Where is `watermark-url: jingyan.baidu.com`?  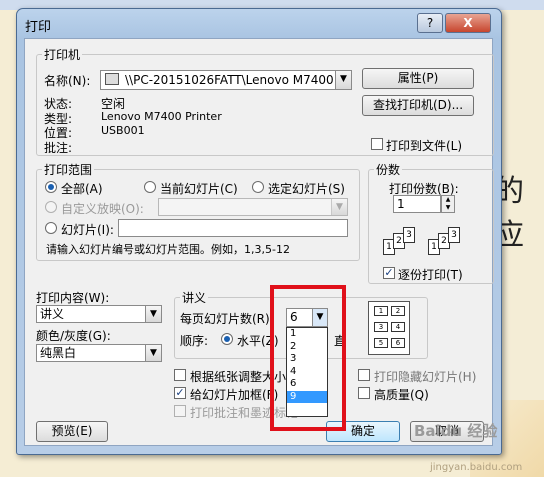
watermark-url: jingyan.baidu.com is located at coordinates (476, 467).